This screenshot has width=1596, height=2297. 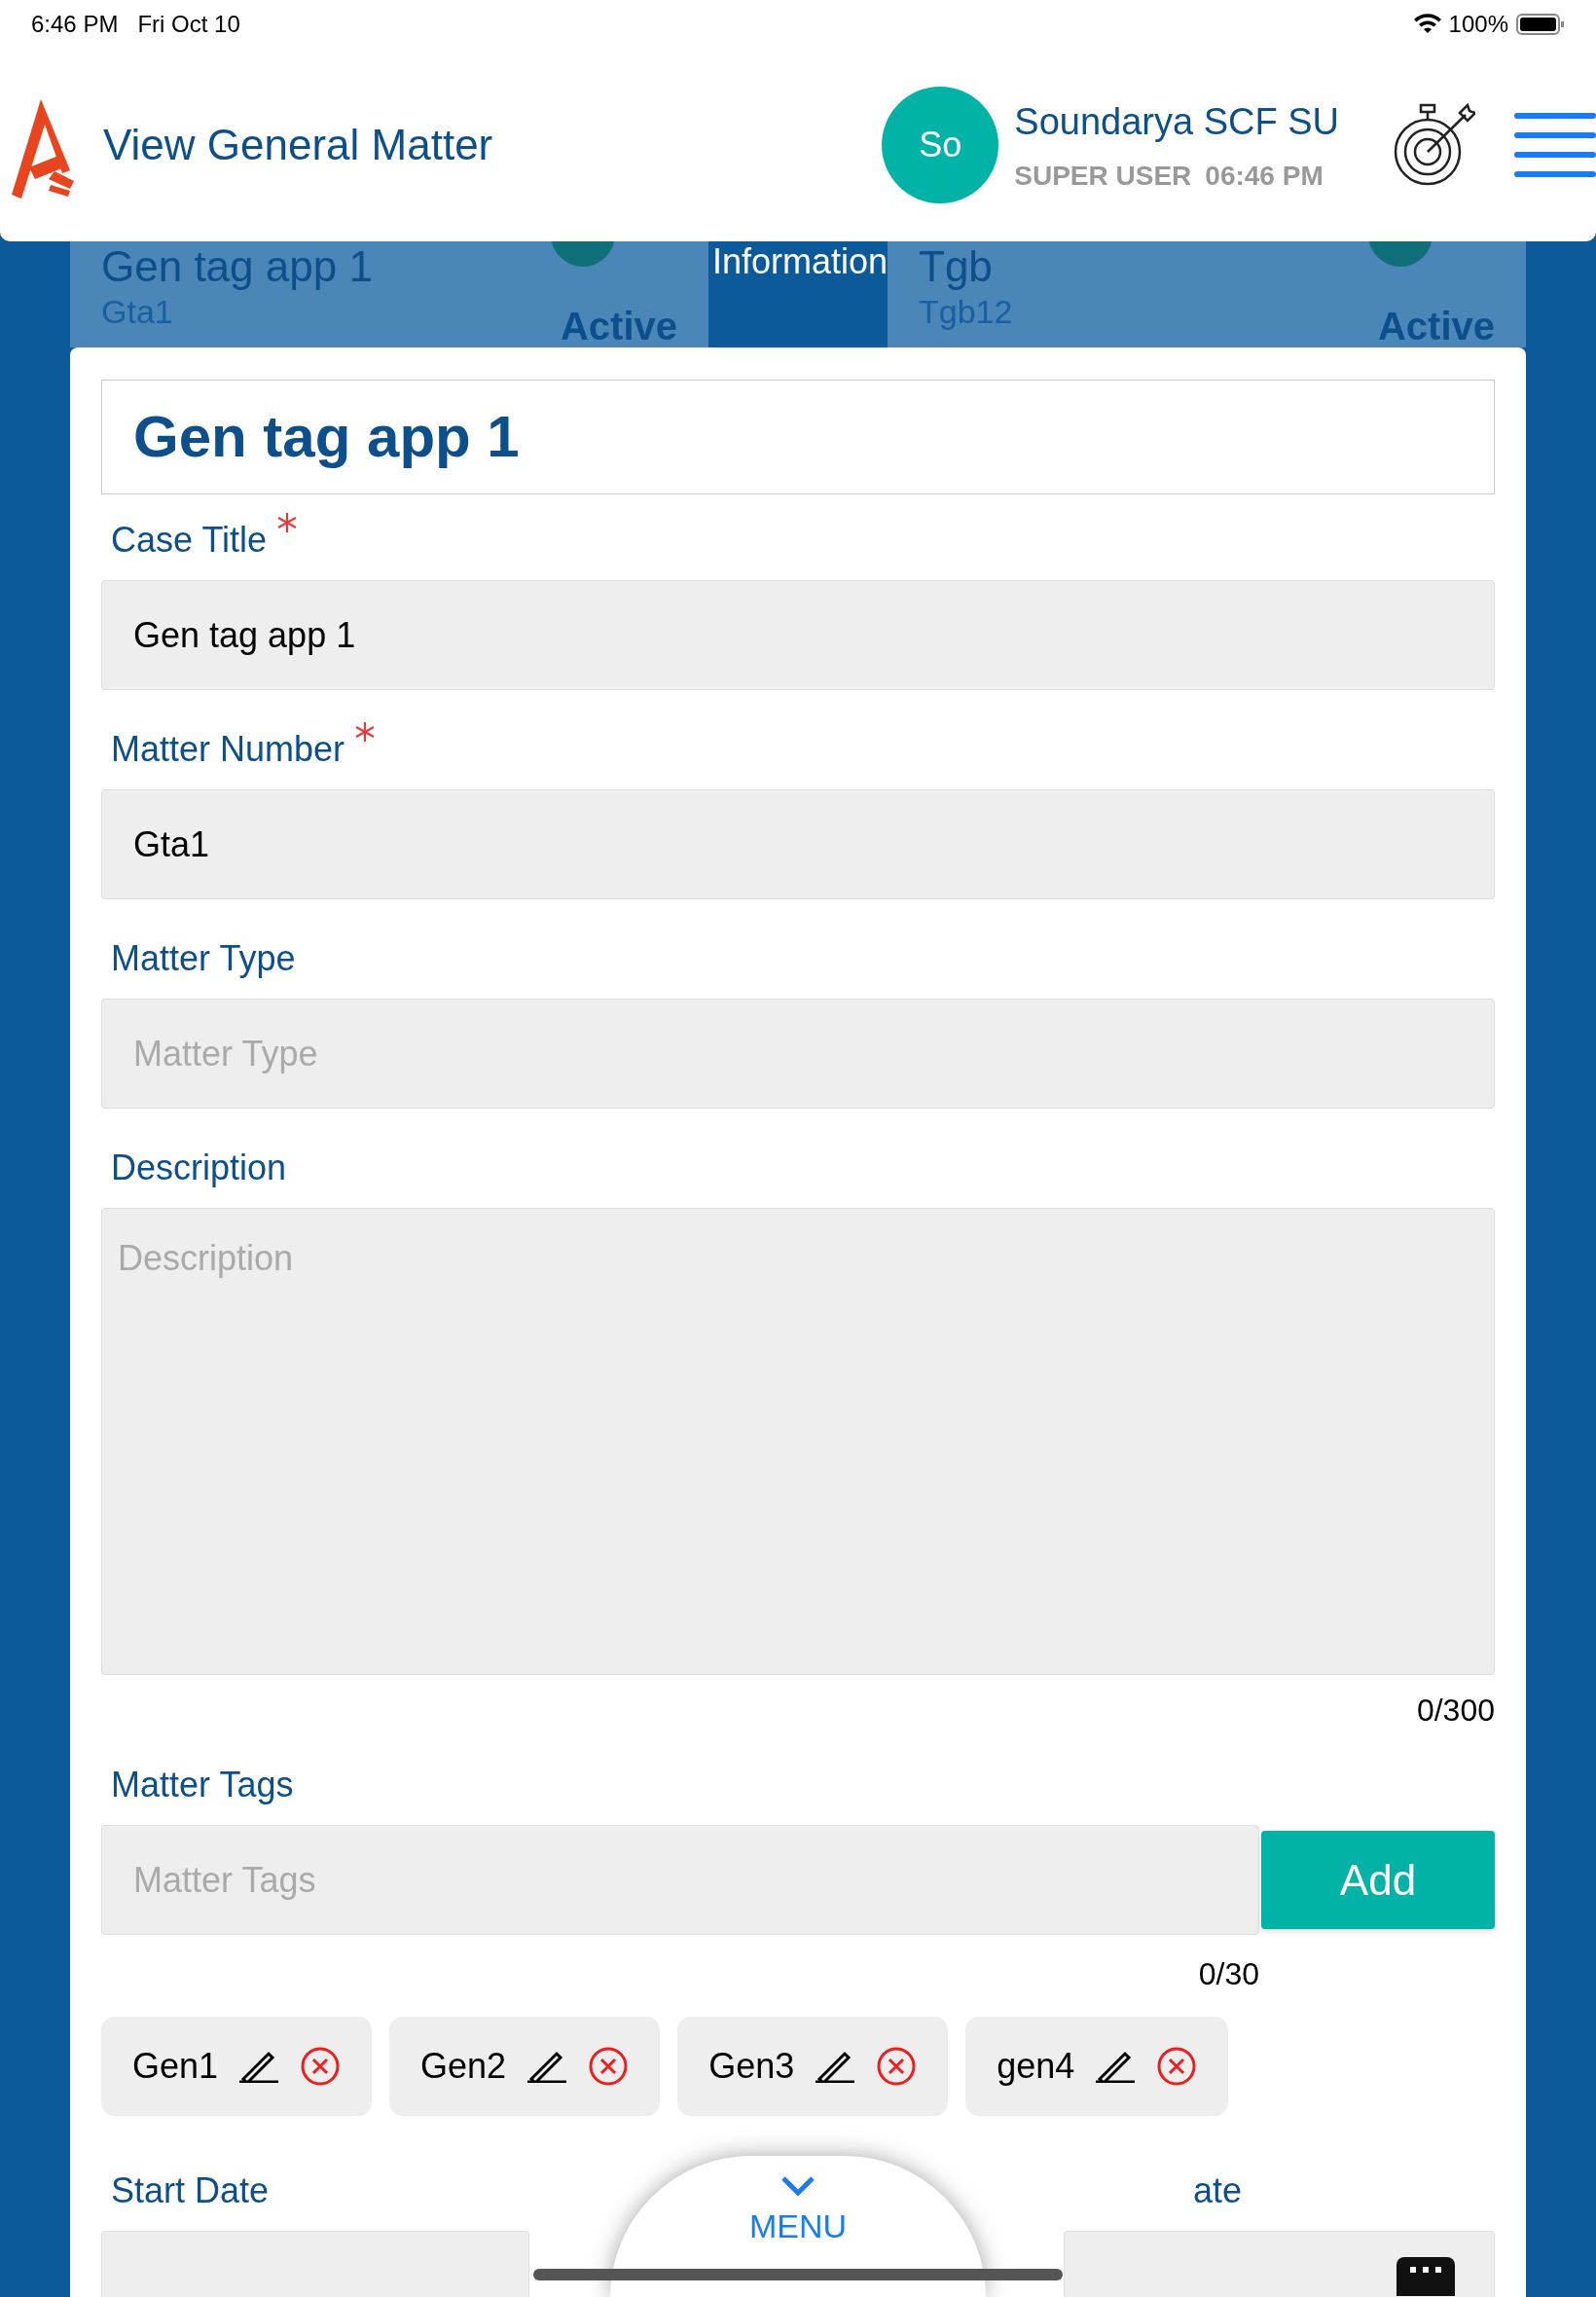 I want to click on page-title: View General Matter, so click(x=298, y=145).